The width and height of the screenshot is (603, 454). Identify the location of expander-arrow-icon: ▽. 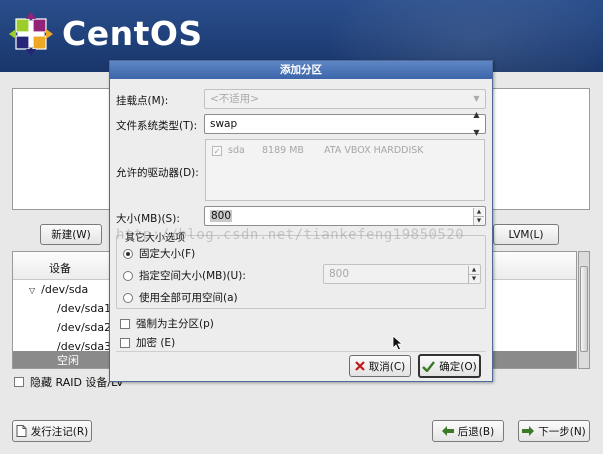
(32, 290).